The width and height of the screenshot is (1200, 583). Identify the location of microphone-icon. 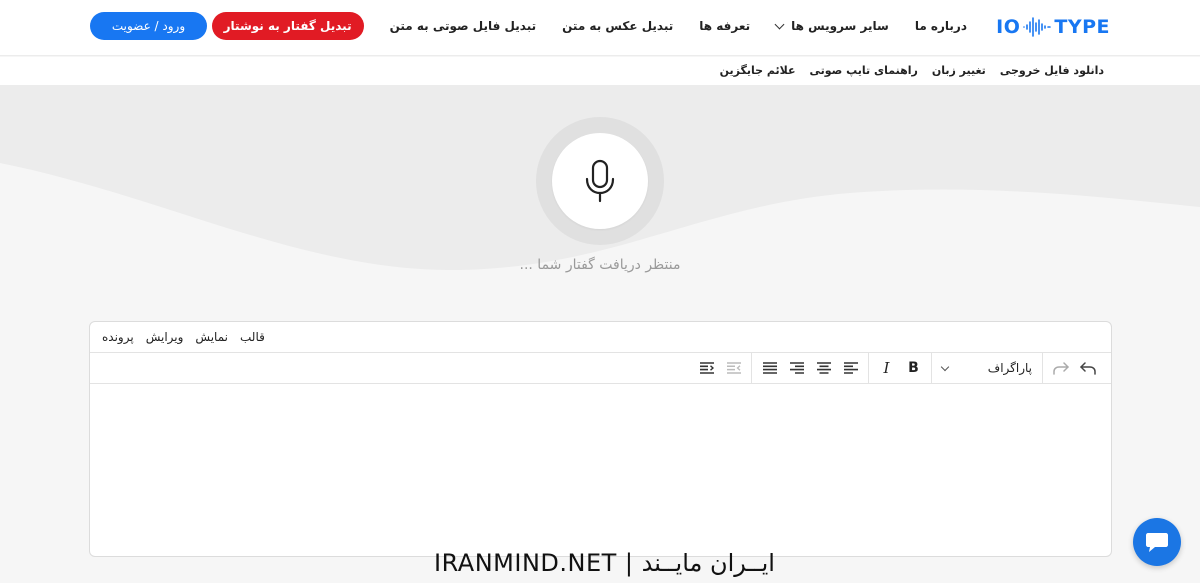
(600, 181).